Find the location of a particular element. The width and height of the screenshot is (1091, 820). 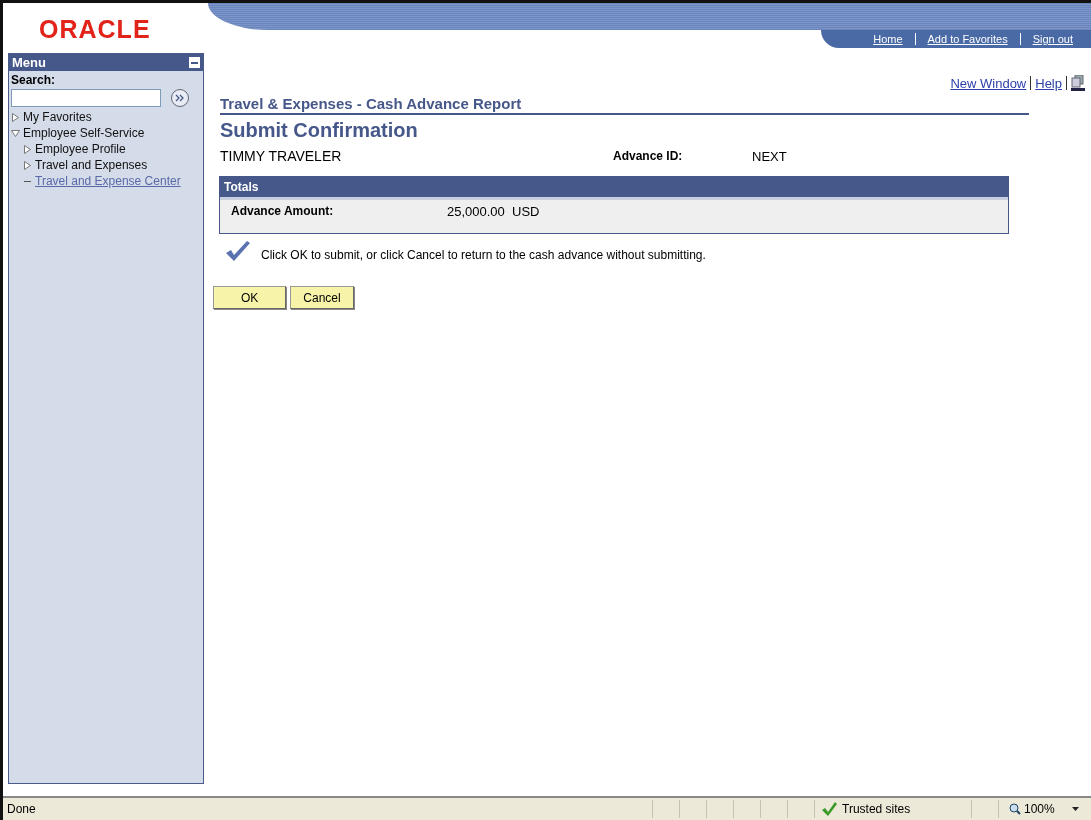

menu-item: Travel and Expenses is located at coordinates (91, 165).